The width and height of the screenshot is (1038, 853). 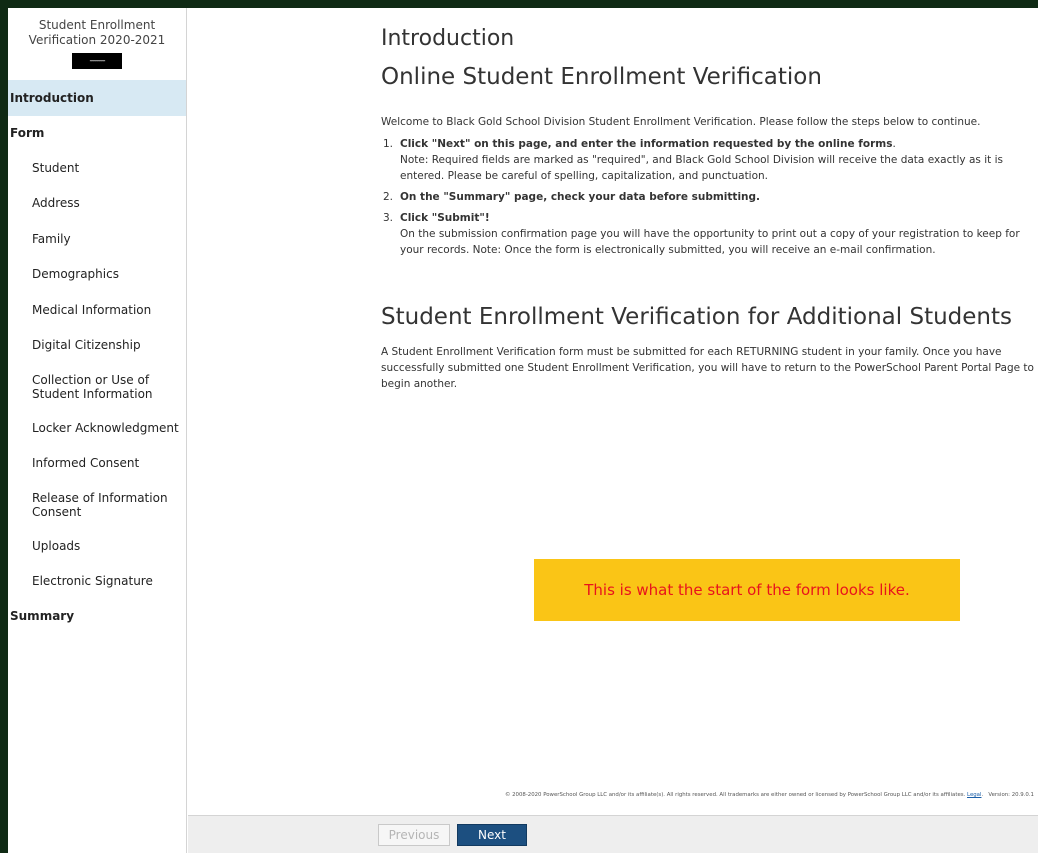 I want to click on sidebar-item-label: Locker Acknowledgment, so click(x=105, y=427).